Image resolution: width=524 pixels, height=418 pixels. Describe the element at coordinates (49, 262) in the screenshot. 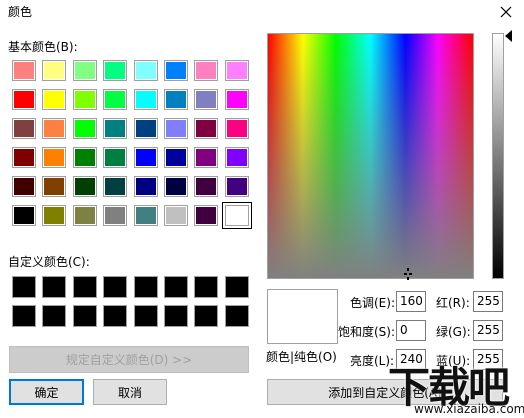

I see `custom-colors-label: 自定义颜色(C):` at that location.